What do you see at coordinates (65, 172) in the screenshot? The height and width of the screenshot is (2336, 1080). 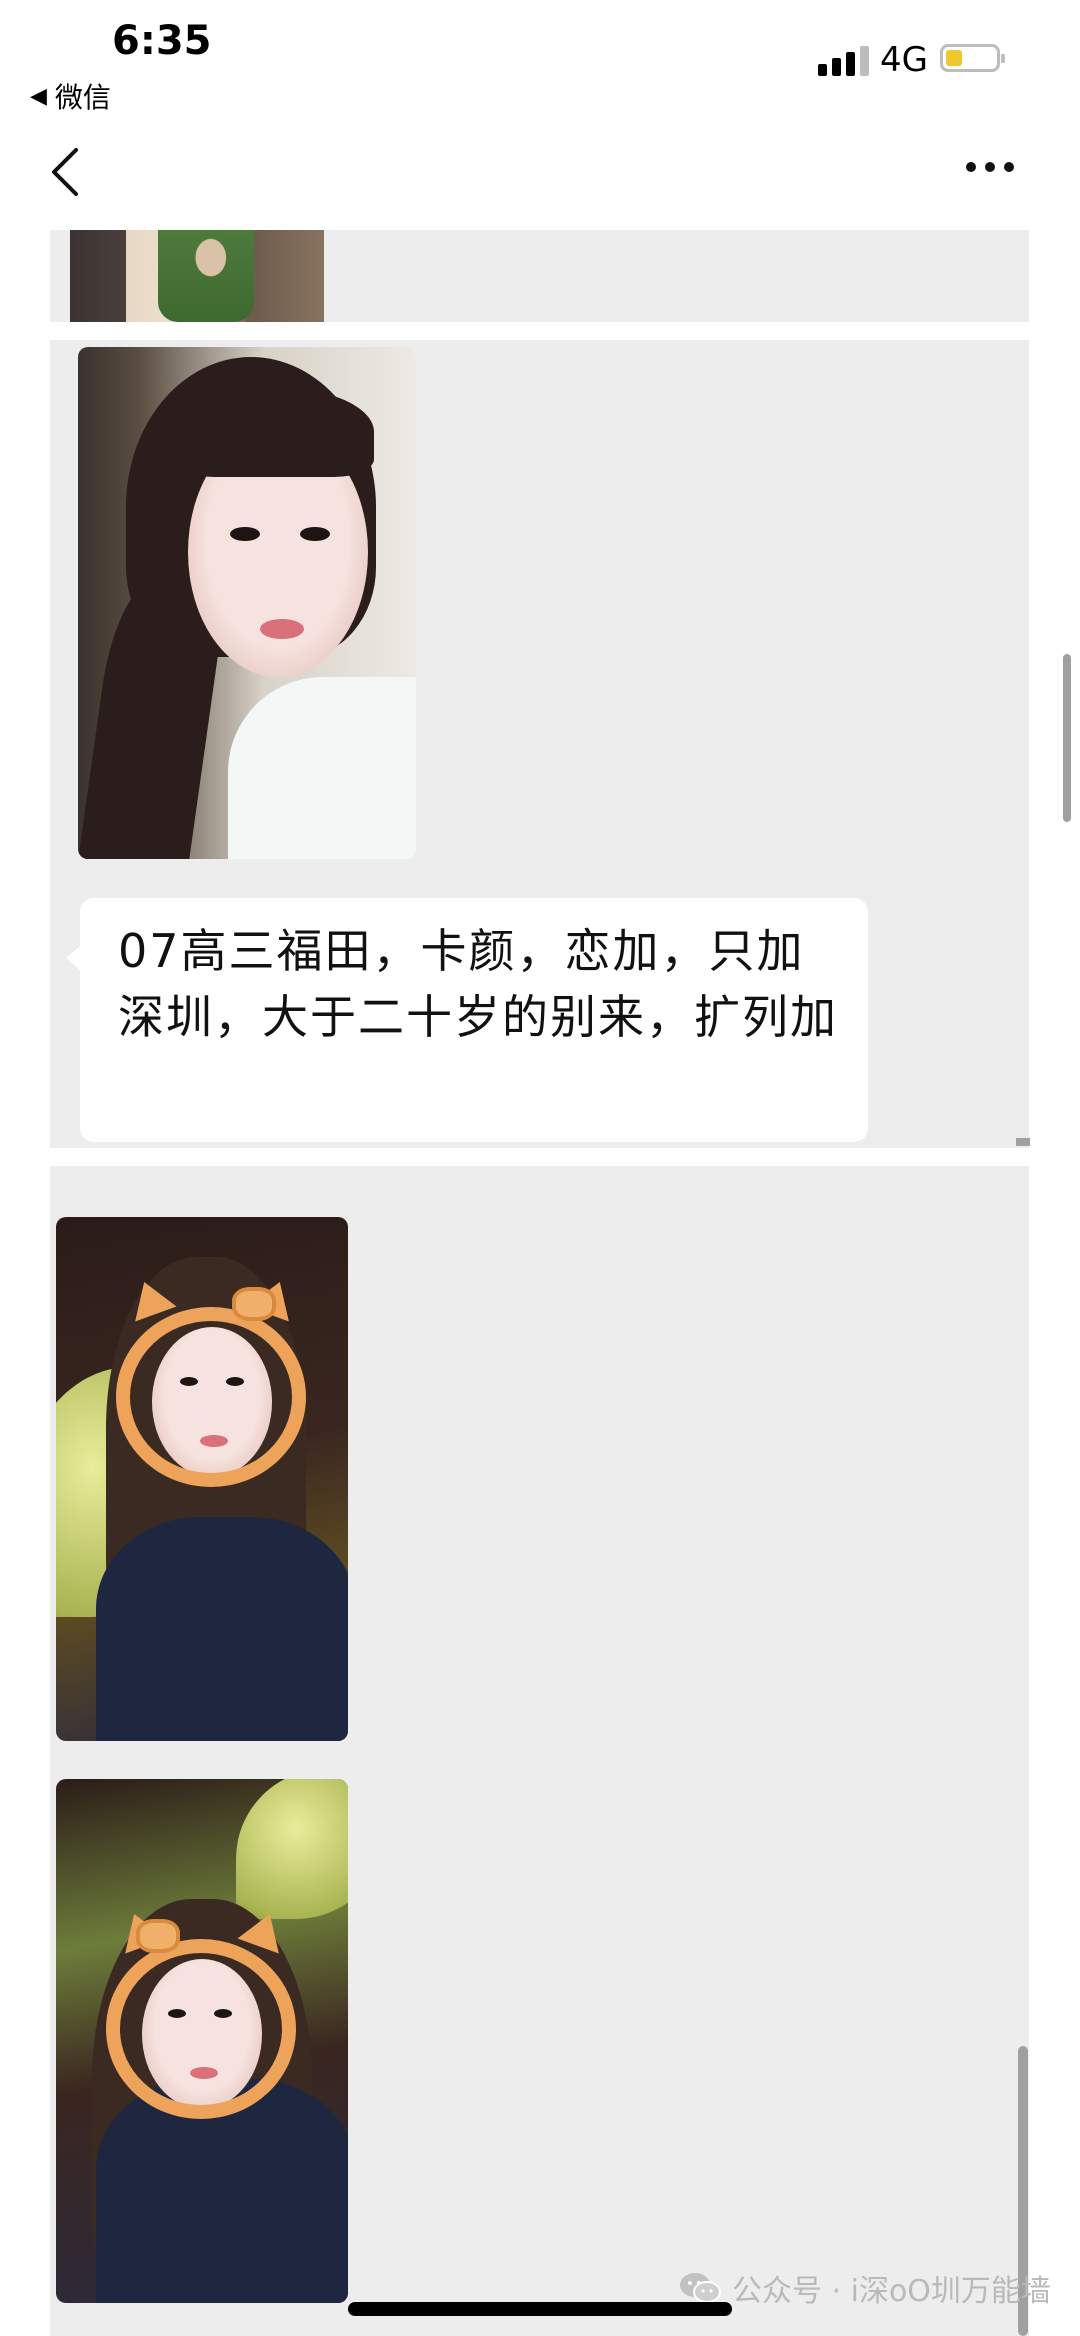 I see `chevron-left-icon` at bounding box center [65, 172].